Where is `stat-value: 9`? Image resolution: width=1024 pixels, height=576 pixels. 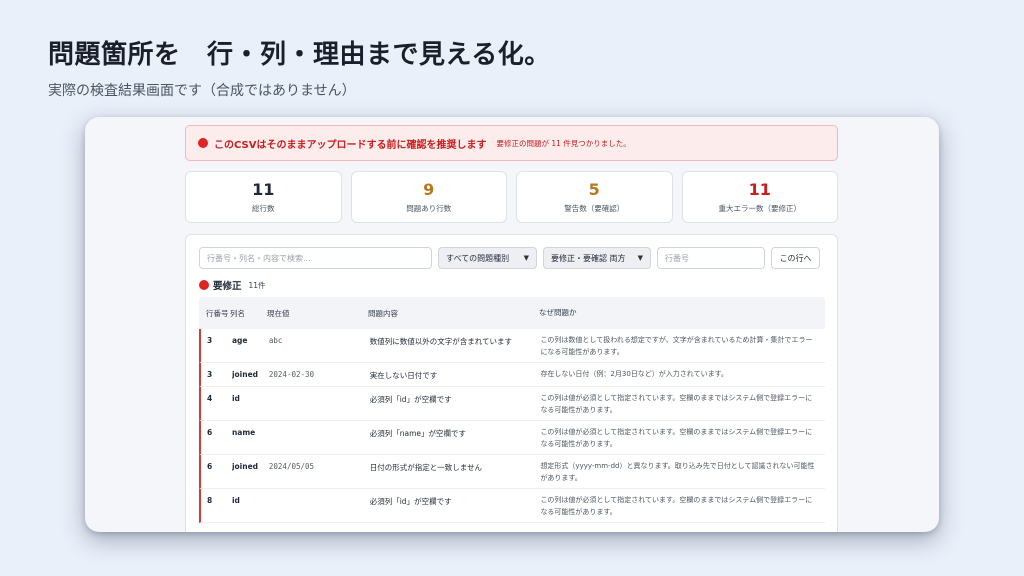
stat-value: 9 is located at coordinates (429, 189).